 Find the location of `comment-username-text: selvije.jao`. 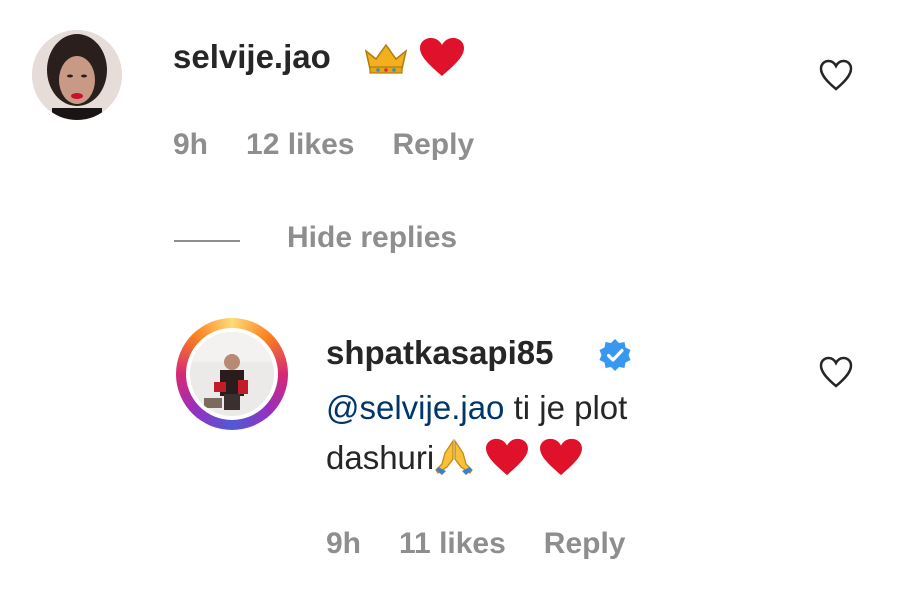

comment-username-text: selvije.jao is located at coordinates (252, 56).